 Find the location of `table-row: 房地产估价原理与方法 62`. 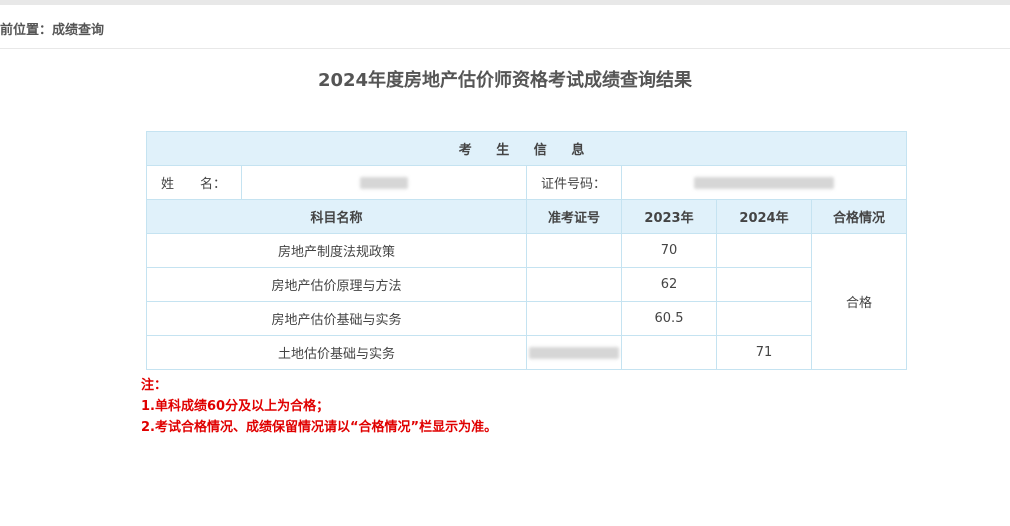

table-row: 房地产估价原理与方法 62 is located at coordinates (526, 284).